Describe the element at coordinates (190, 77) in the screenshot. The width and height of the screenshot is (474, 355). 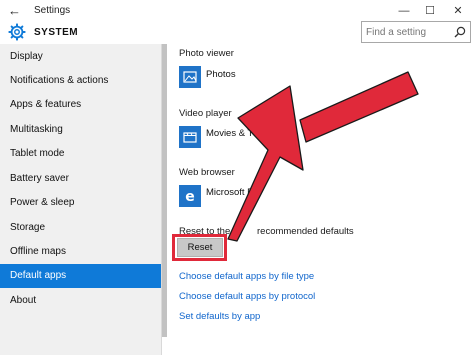
I see `photos-icon` at that location.